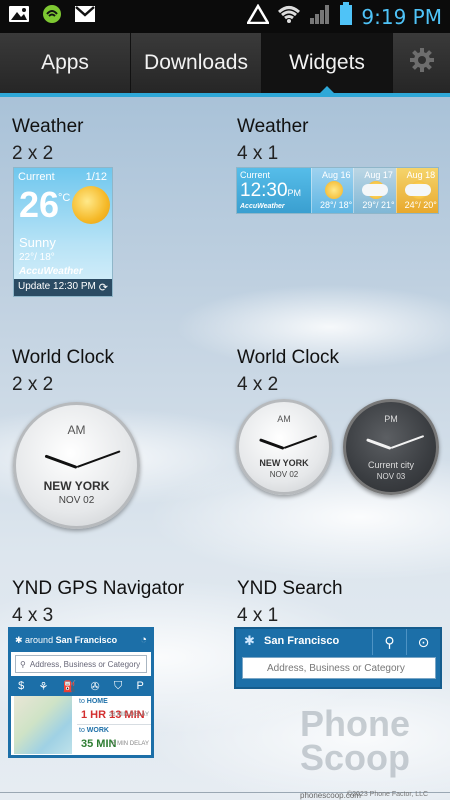 The height and width of the screenshot is (800, 450). What do you see at coordinates (43, 725) in the screenshot?
I see `gps-map-thumbnail` at bounding box center [43, 725].